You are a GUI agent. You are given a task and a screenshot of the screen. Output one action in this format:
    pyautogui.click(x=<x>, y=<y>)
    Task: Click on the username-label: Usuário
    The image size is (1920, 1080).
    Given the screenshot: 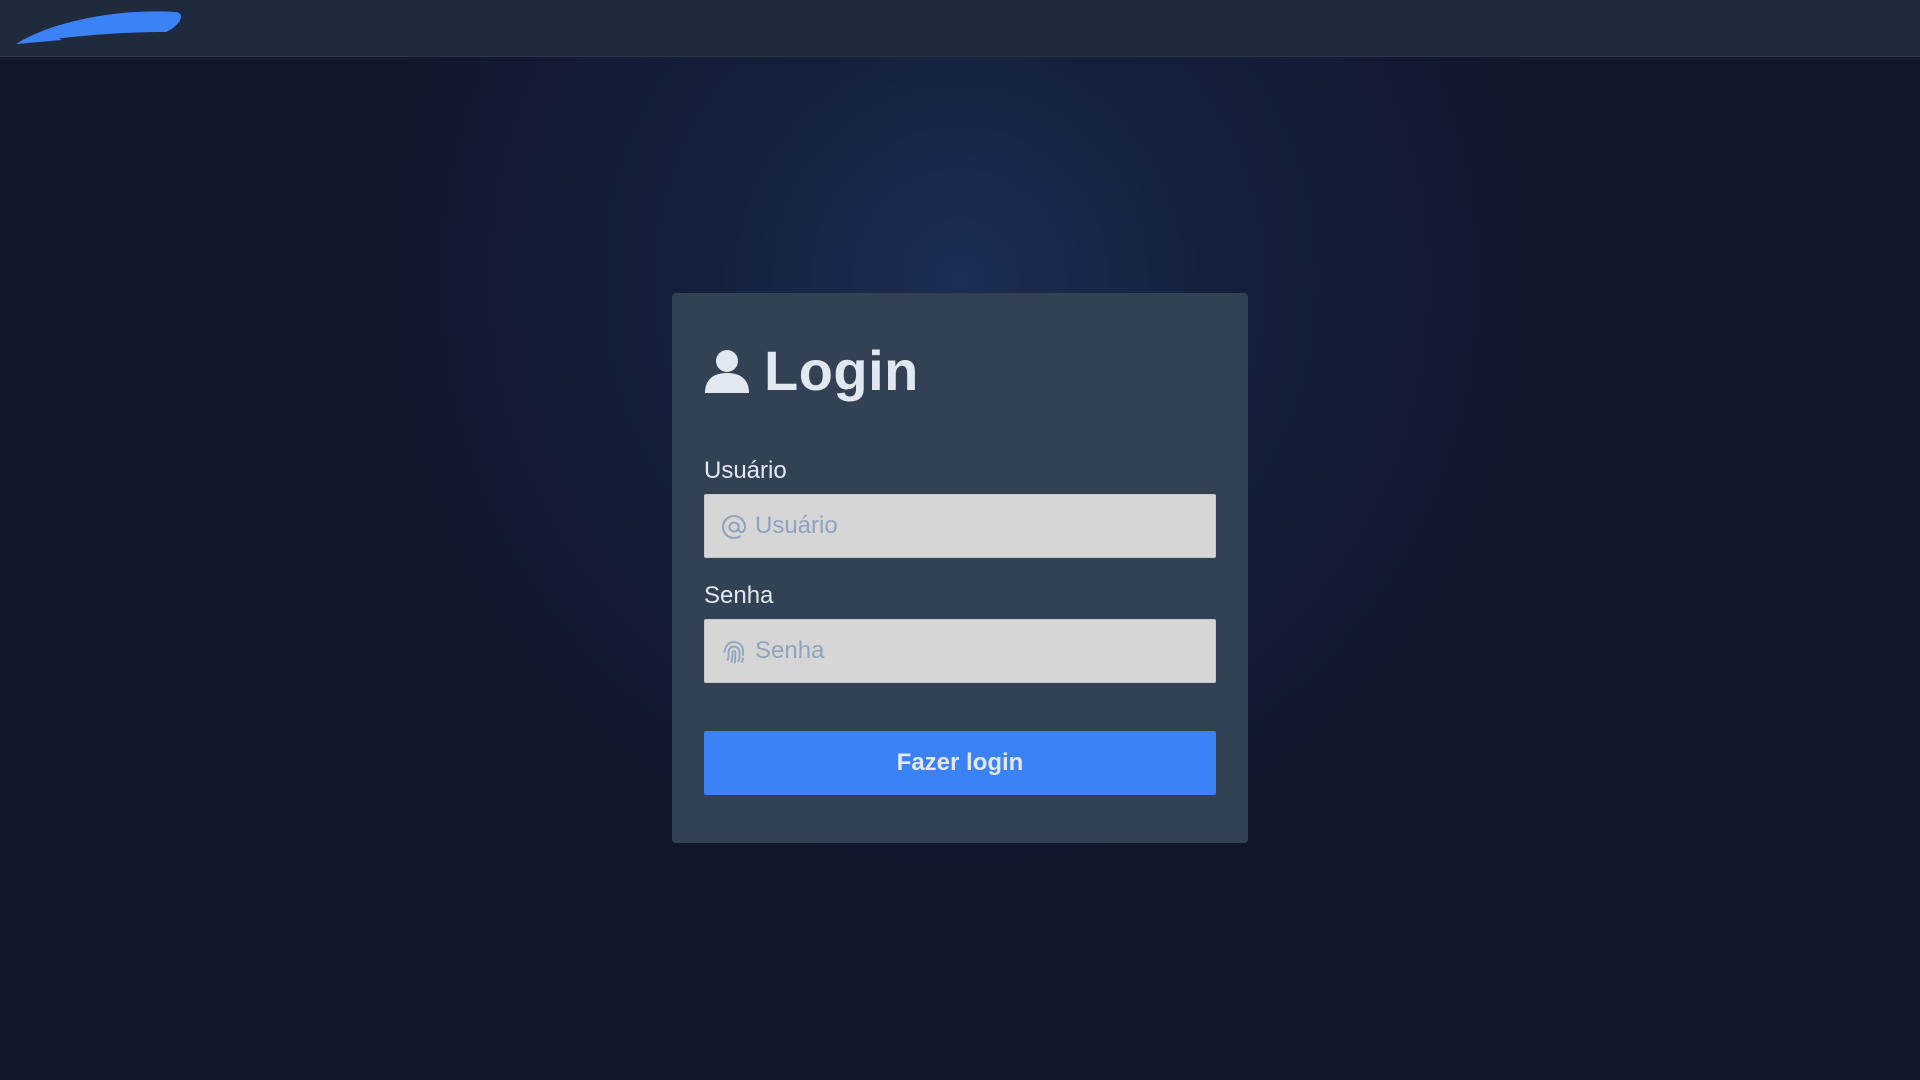 What is the action you would take?
    pyautogui.click(x=745, y=470)
    